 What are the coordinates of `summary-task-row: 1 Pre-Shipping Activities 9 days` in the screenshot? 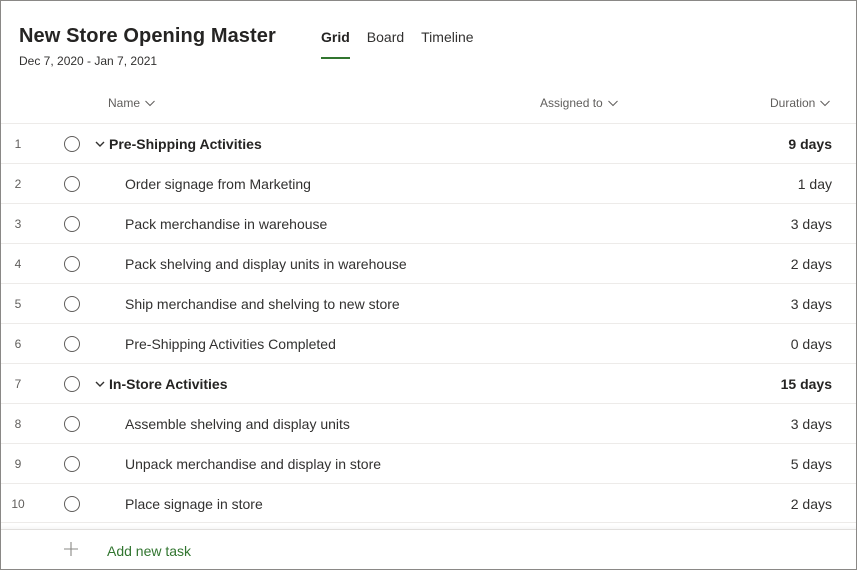 It's located at (428, 143).